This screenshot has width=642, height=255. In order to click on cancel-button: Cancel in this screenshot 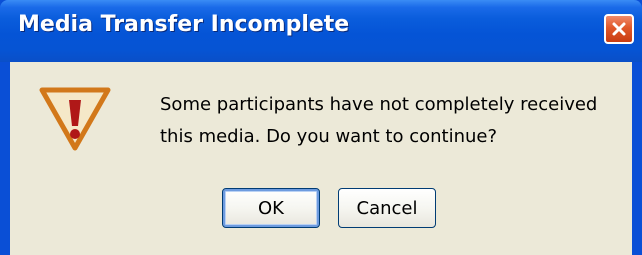, I will do `click(387, 208)`.